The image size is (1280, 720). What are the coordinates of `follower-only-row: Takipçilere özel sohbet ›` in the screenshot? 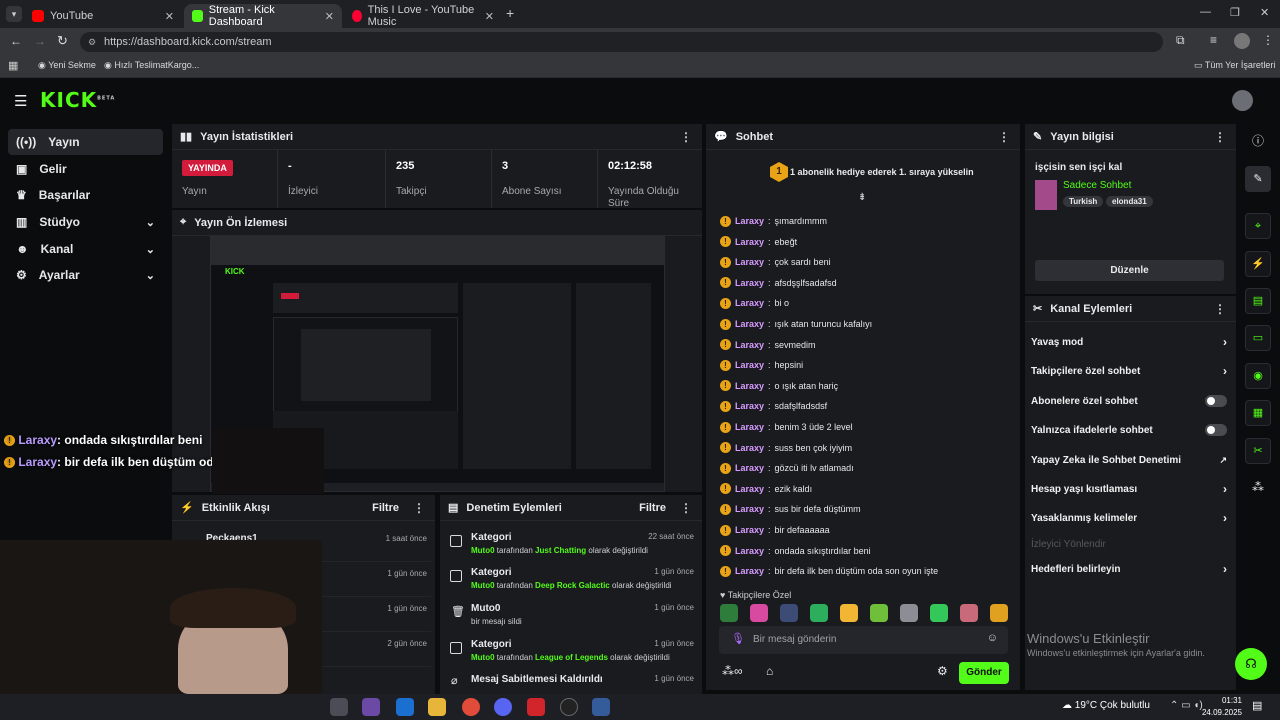 It's located at (1129, 371).